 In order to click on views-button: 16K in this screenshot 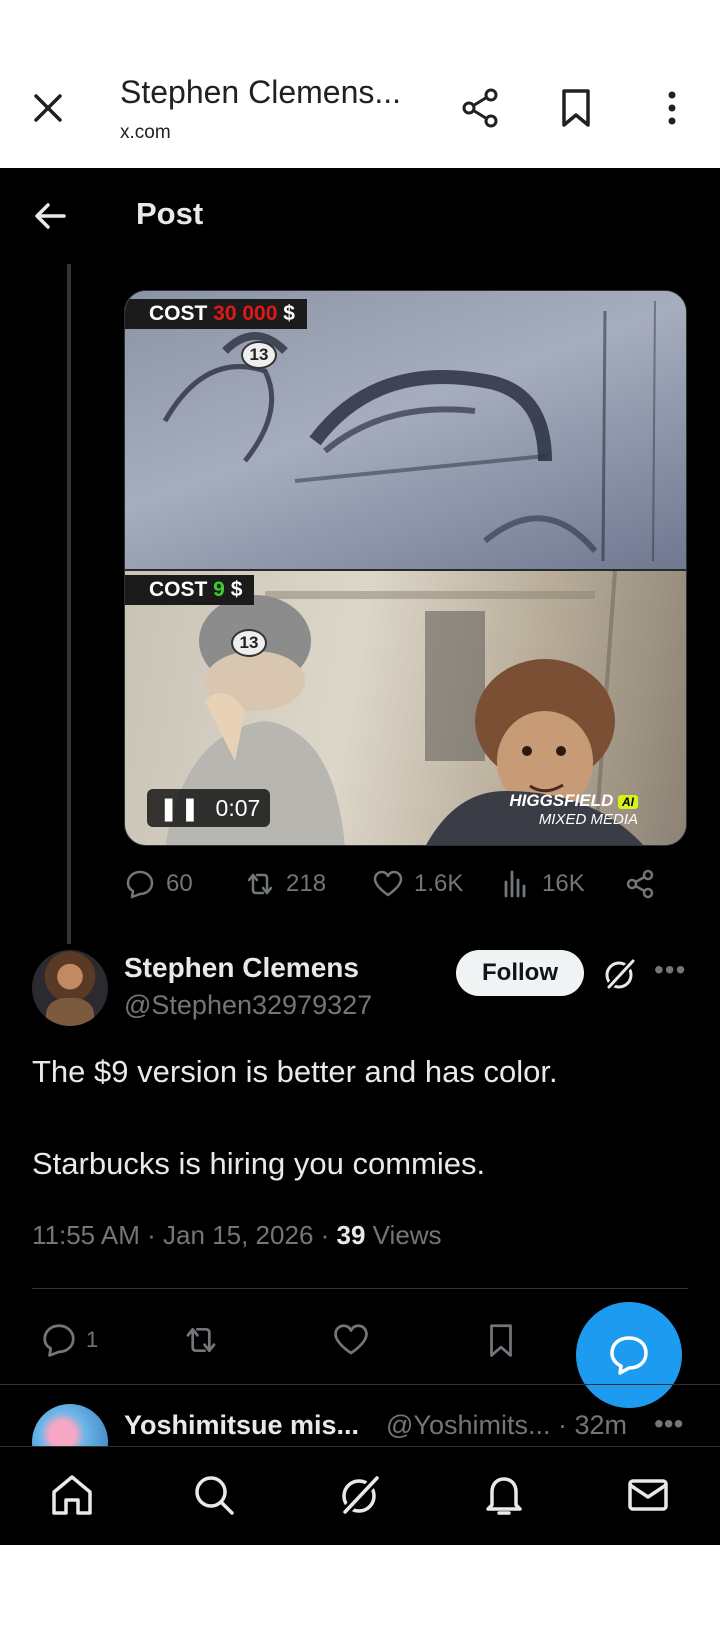, I will do `click(542, 884)`.